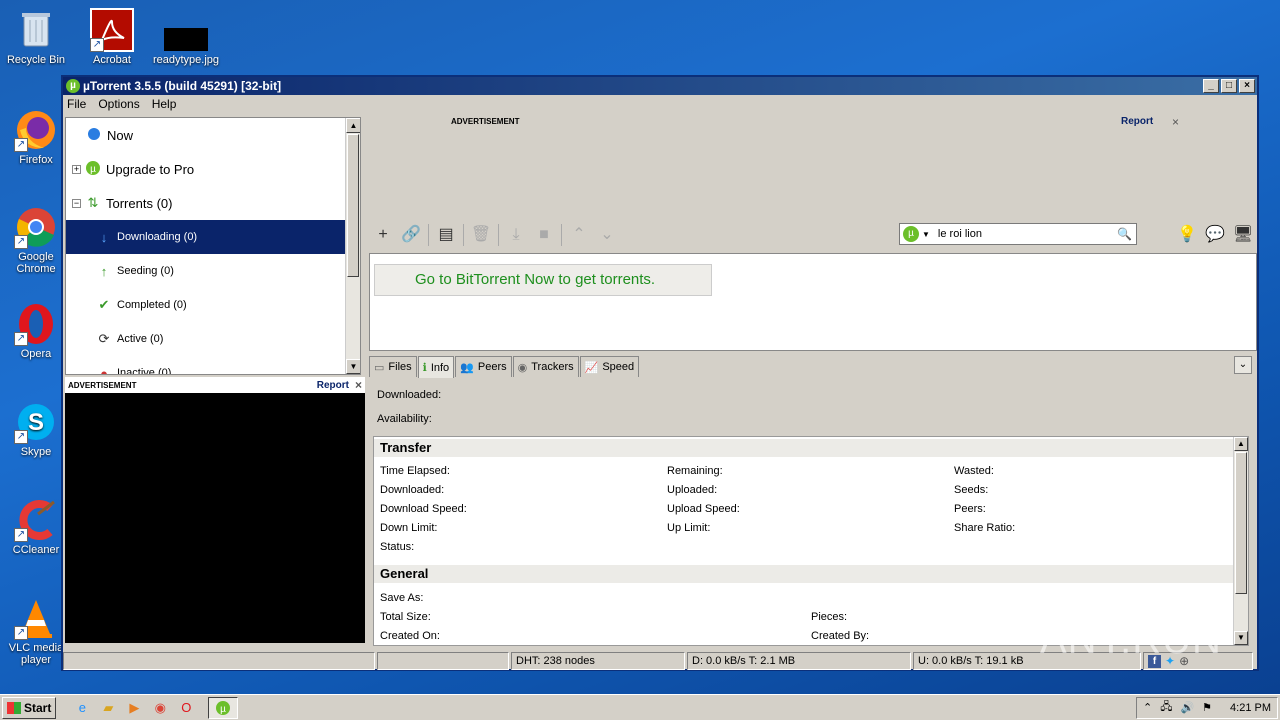  What do you see at coordinates (82, 708) in the screenshot?
I see `ie-icon: e` at bounding box center [82, 708].